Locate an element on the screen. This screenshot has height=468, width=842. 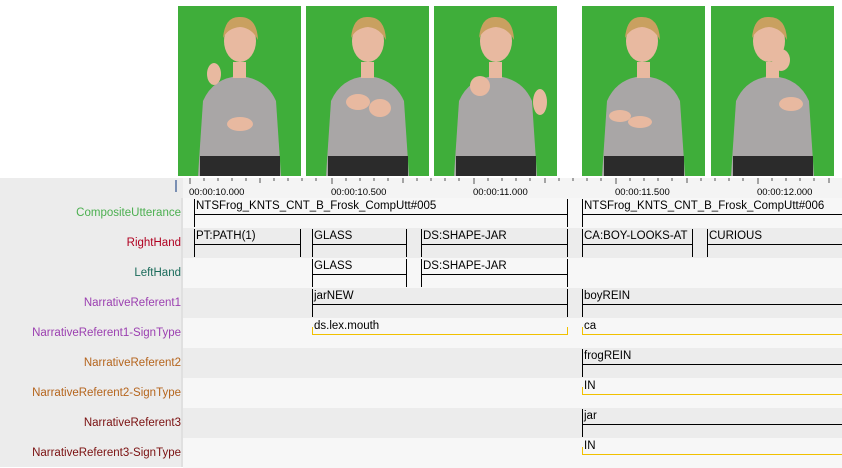
annotation-narrativereferent3: jar is located at coordinates (712, 423).